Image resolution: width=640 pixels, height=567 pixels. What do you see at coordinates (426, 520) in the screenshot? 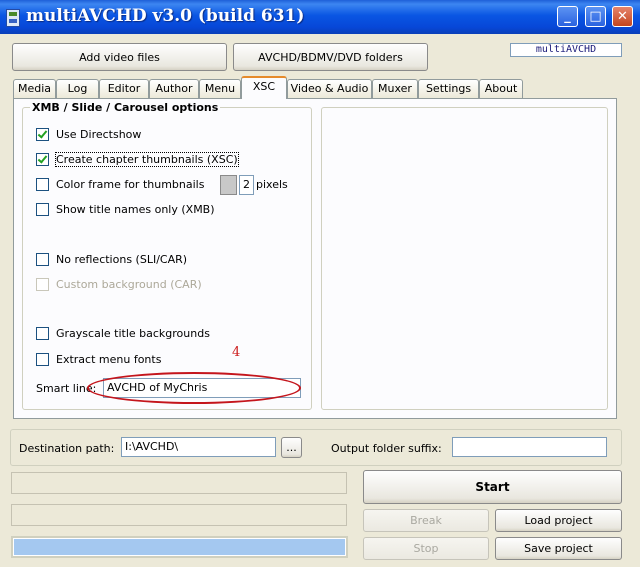
I see `break-button: Break` at bounding box center [426, 520].